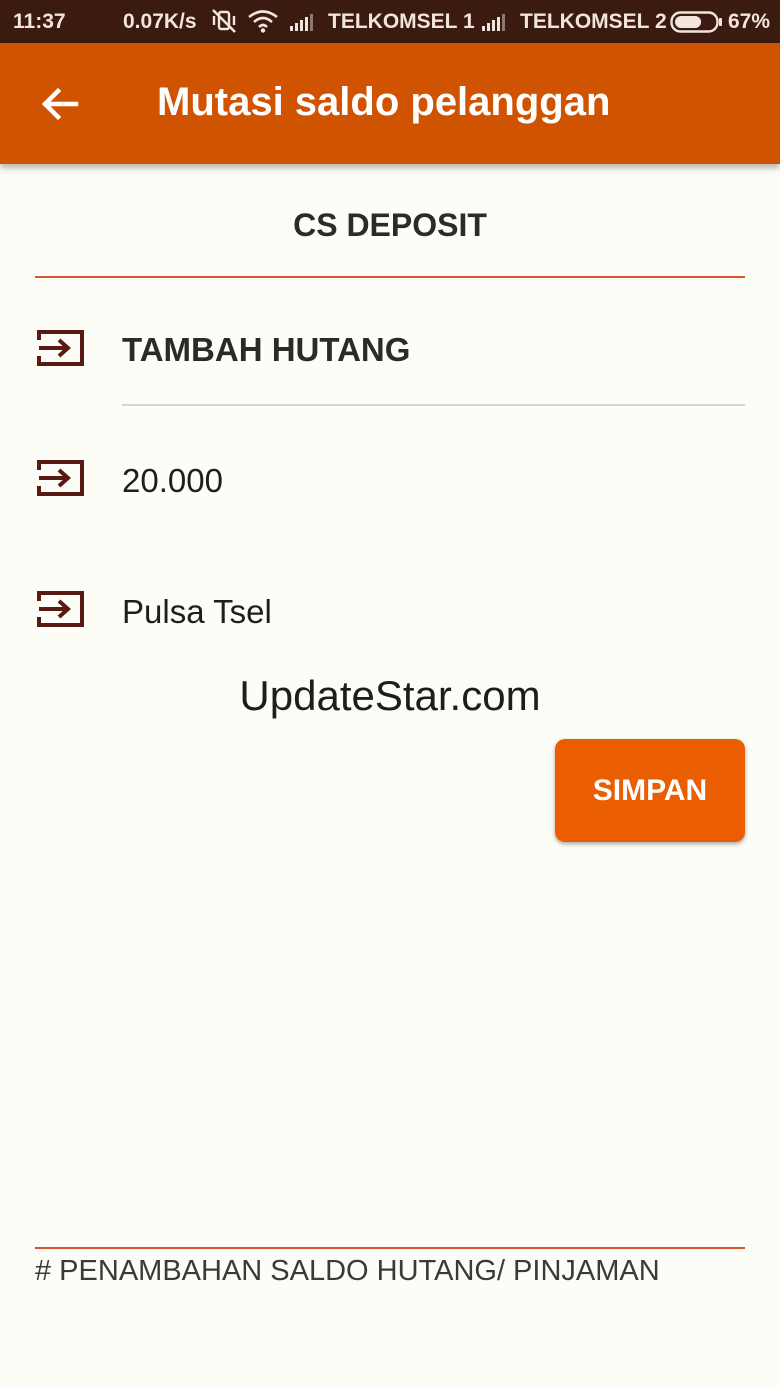 This screenshot has width=780, height=1386. I want to click on section-divider, so click(390, 277).